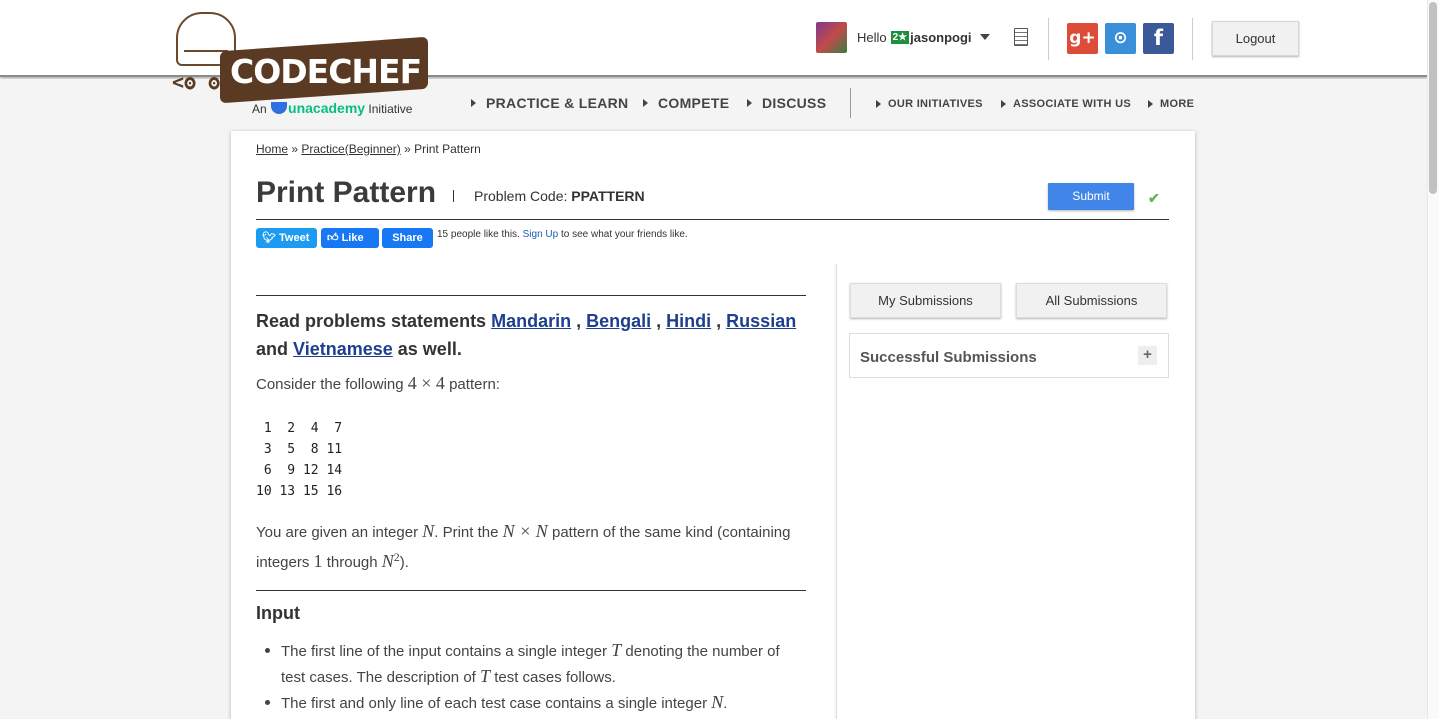 The width and height of the screenshot is (1439, 719). I want to click on nav-more: MORE, so click(1171, 104).